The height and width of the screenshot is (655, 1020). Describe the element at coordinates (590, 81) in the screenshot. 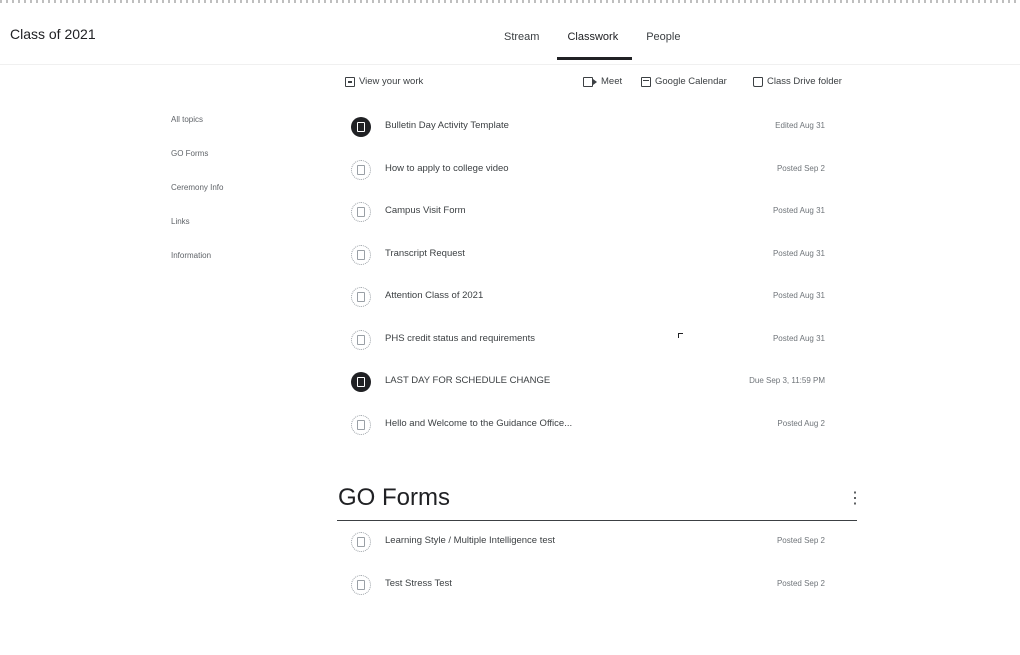

I see `video-camera-icon` at that location.